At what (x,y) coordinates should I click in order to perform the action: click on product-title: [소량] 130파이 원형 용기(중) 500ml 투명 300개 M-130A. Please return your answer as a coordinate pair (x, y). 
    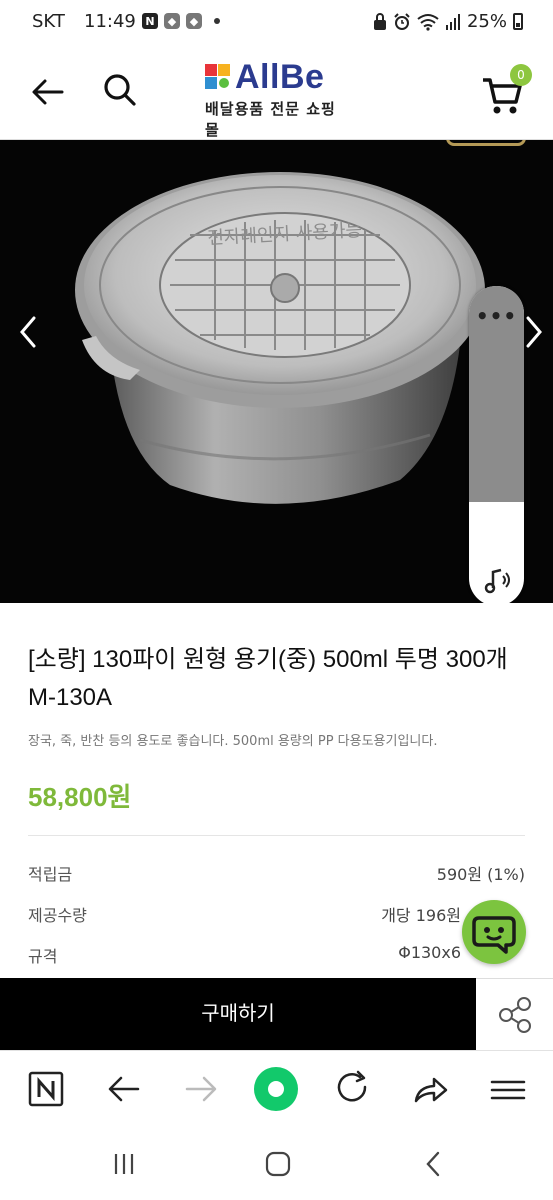
    Looking at the image, I should click on (268, 678).